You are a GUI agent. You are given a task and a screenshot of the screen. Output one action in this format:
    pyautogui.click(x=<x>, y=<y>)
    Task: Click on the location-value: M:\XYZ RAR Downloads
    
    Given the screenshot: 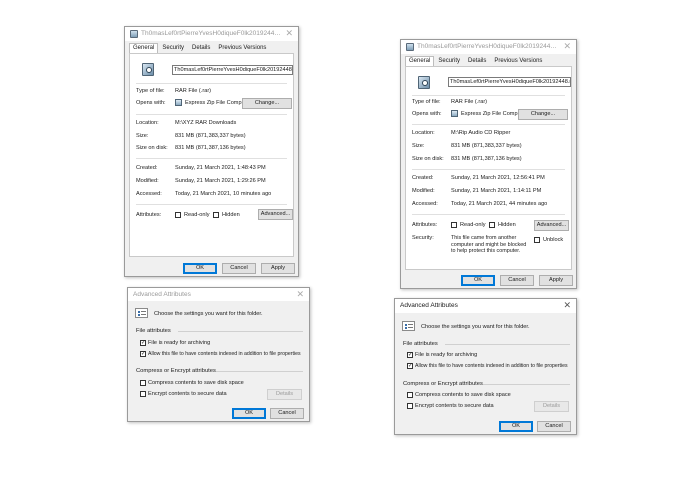 What is the action you would take?
    pyautogui.click(x=206, y=123)
    